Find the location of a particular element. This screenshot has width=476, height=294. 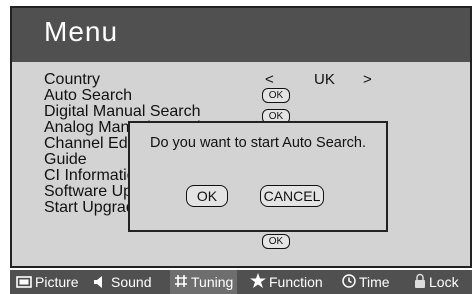

start-upgrade-ok-button: OK is located at coordinates (276, 241).